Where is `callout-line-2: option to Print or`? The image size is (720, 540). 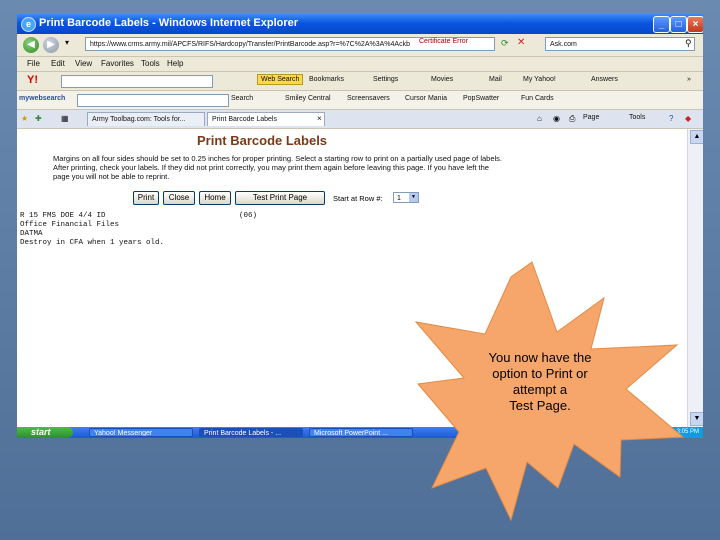
callout-line-2: option to Print or is located at coordinates (540, 373).